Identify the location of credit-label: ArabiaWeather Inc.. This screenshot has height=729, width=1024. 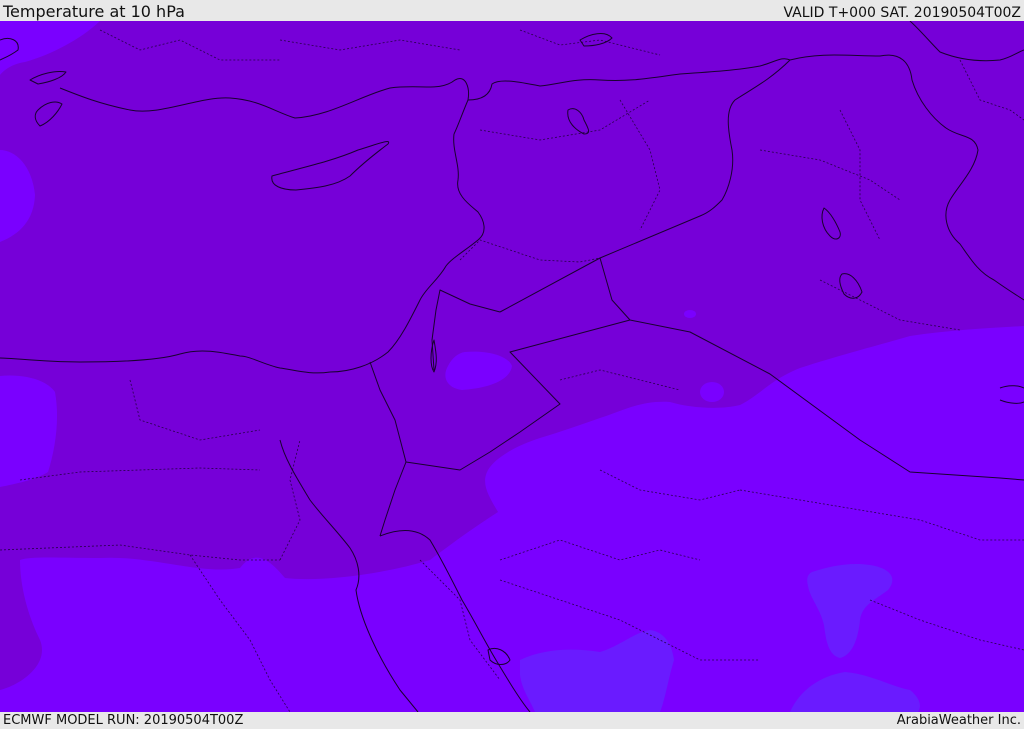
(958, 720).